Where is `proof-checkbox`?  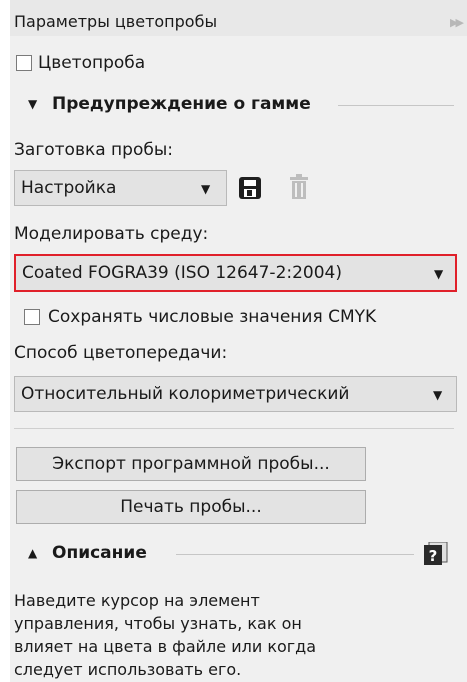
proof-checkbox is located at coordinates (24, 63).